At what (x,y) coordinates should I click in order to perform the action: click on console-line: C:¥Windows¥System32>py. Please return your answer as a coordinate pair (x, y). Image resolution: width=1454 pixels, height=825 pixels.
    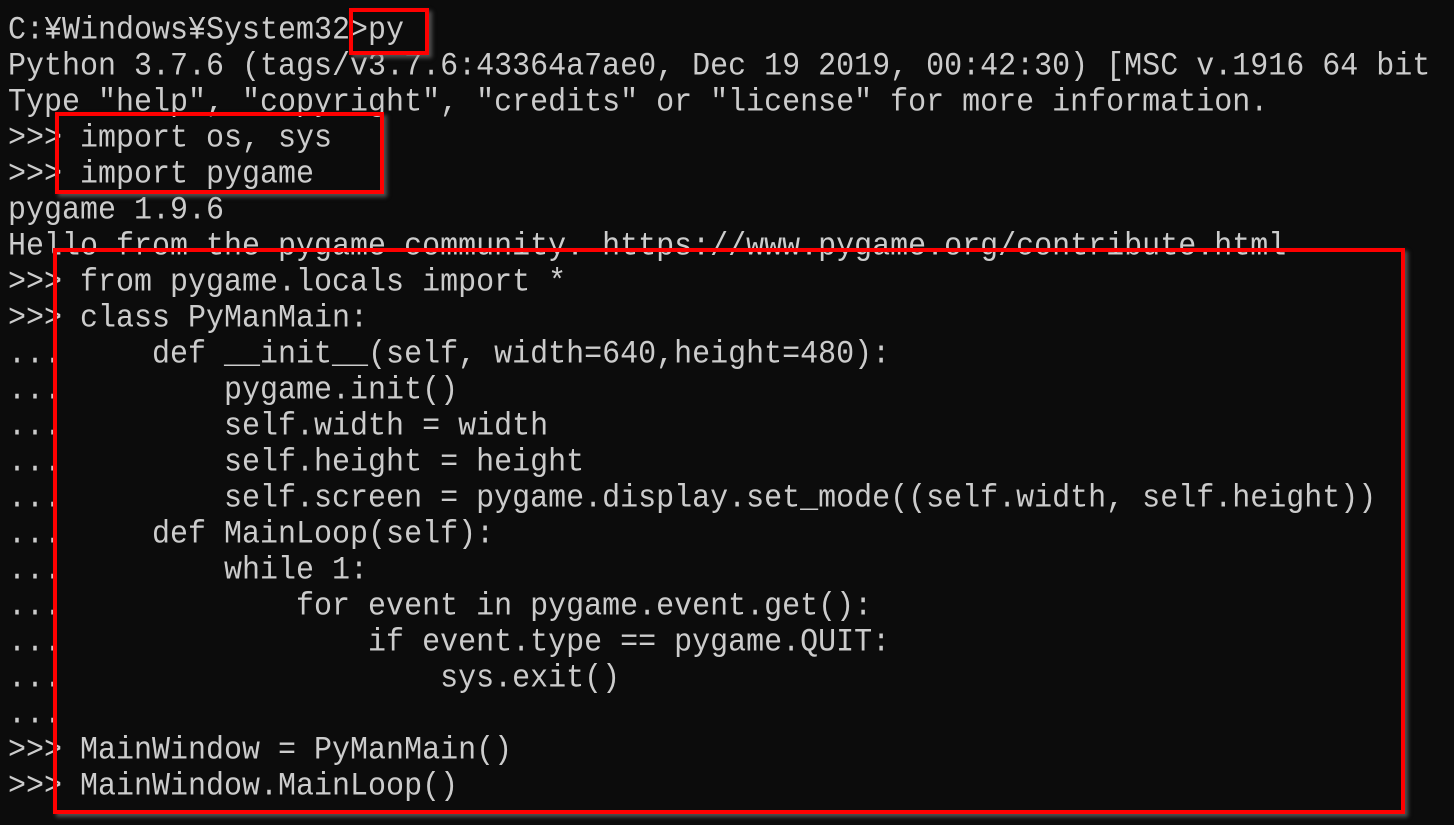
    Looking at the image, I should click on (206, 31).